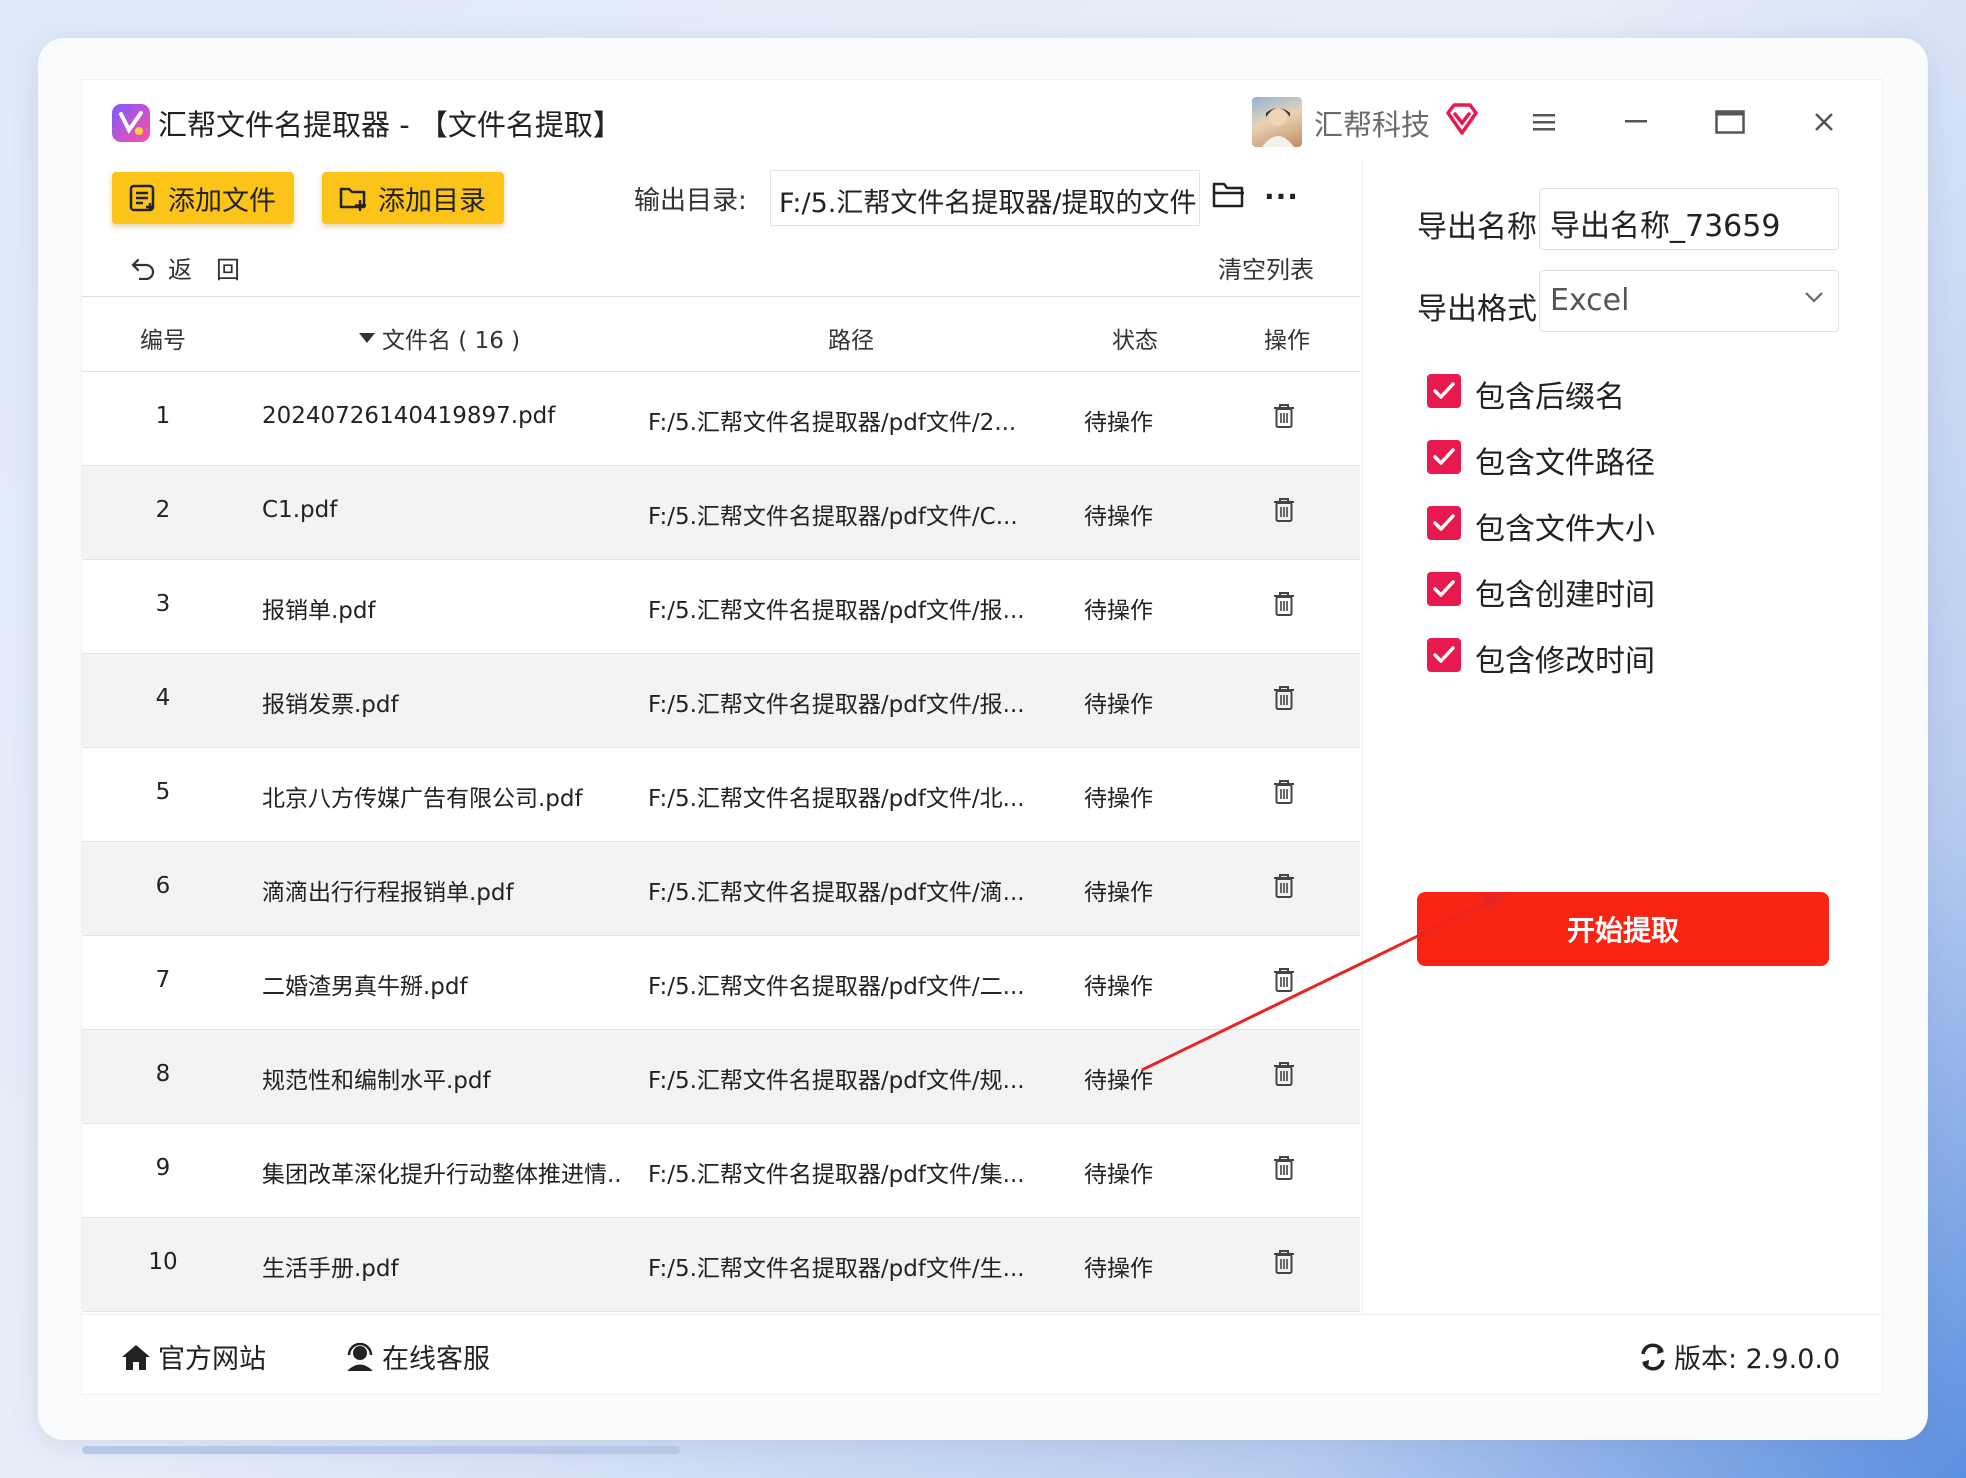 The width and height of the screenshot is (1966, 1478). Describe the element at coordinates (376, 1081) in the screenshot. I see `row-file-name: 规范性和编制水平.pdf` at that location.